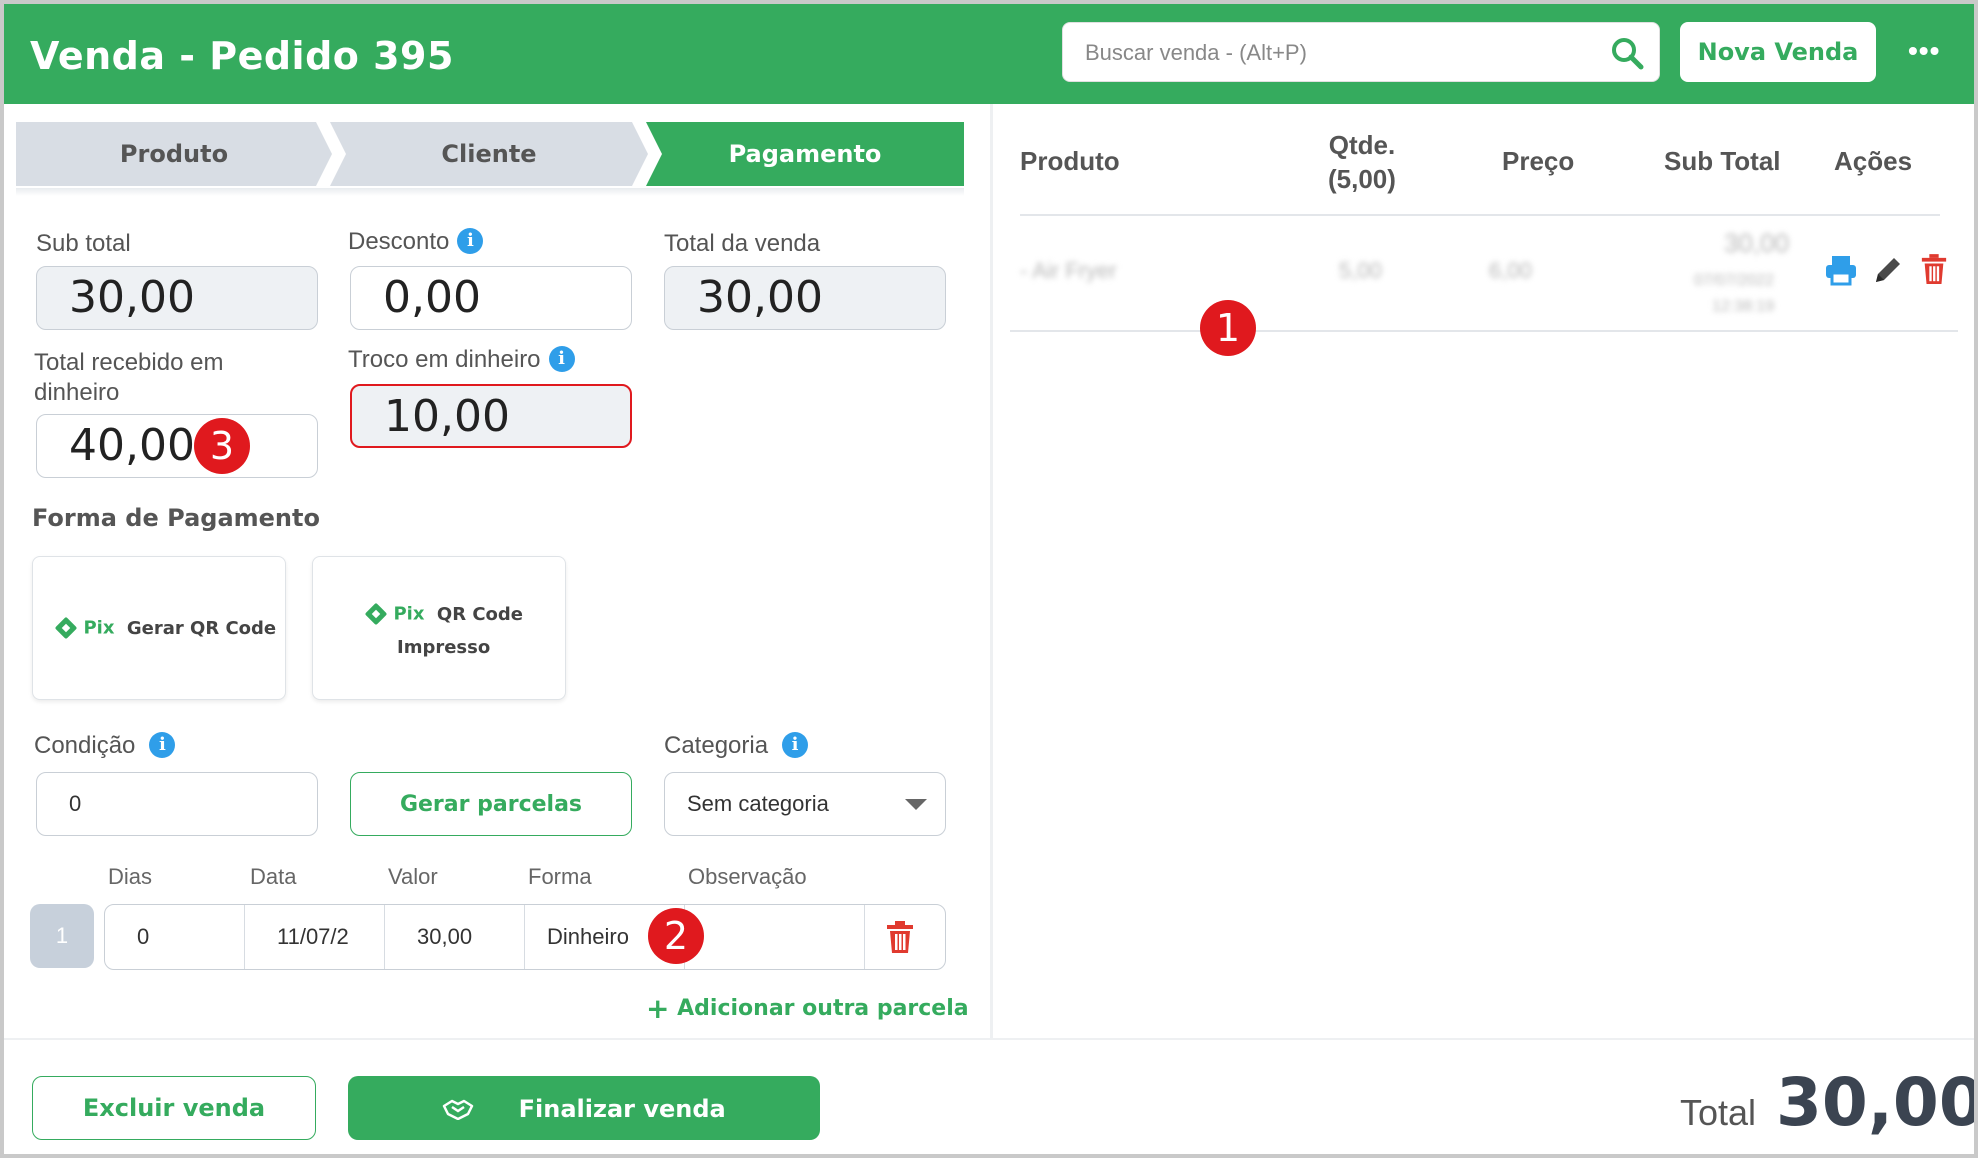 The image size is (1978, 1158). What do you see at coordinates (716, 745) in the screenshot?
I see `categoria-label: Categoria` at bounding box center [716, 745].